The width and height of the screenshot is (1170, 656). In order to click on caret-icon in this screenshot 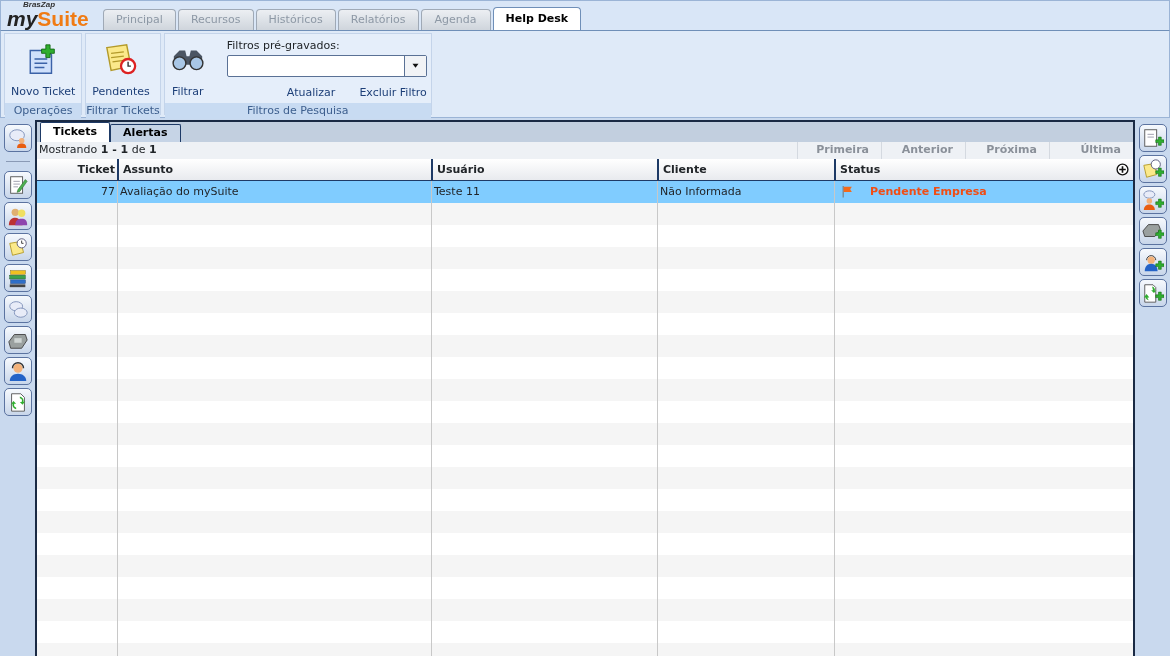, I will do `click(415, 65)`.